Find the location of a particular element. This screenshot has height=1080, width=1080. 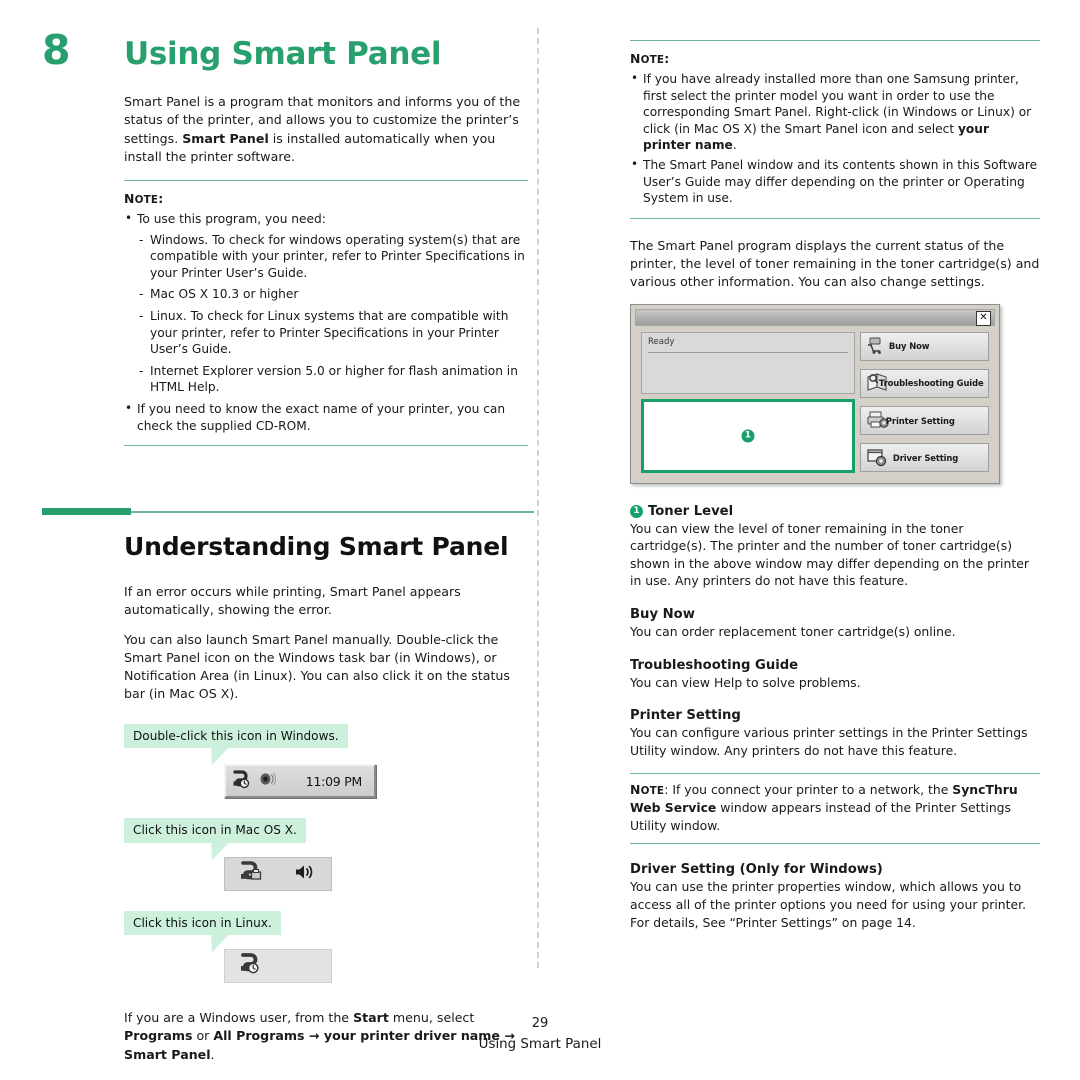

callout-tail-icon is located at coordinates (219, 756).